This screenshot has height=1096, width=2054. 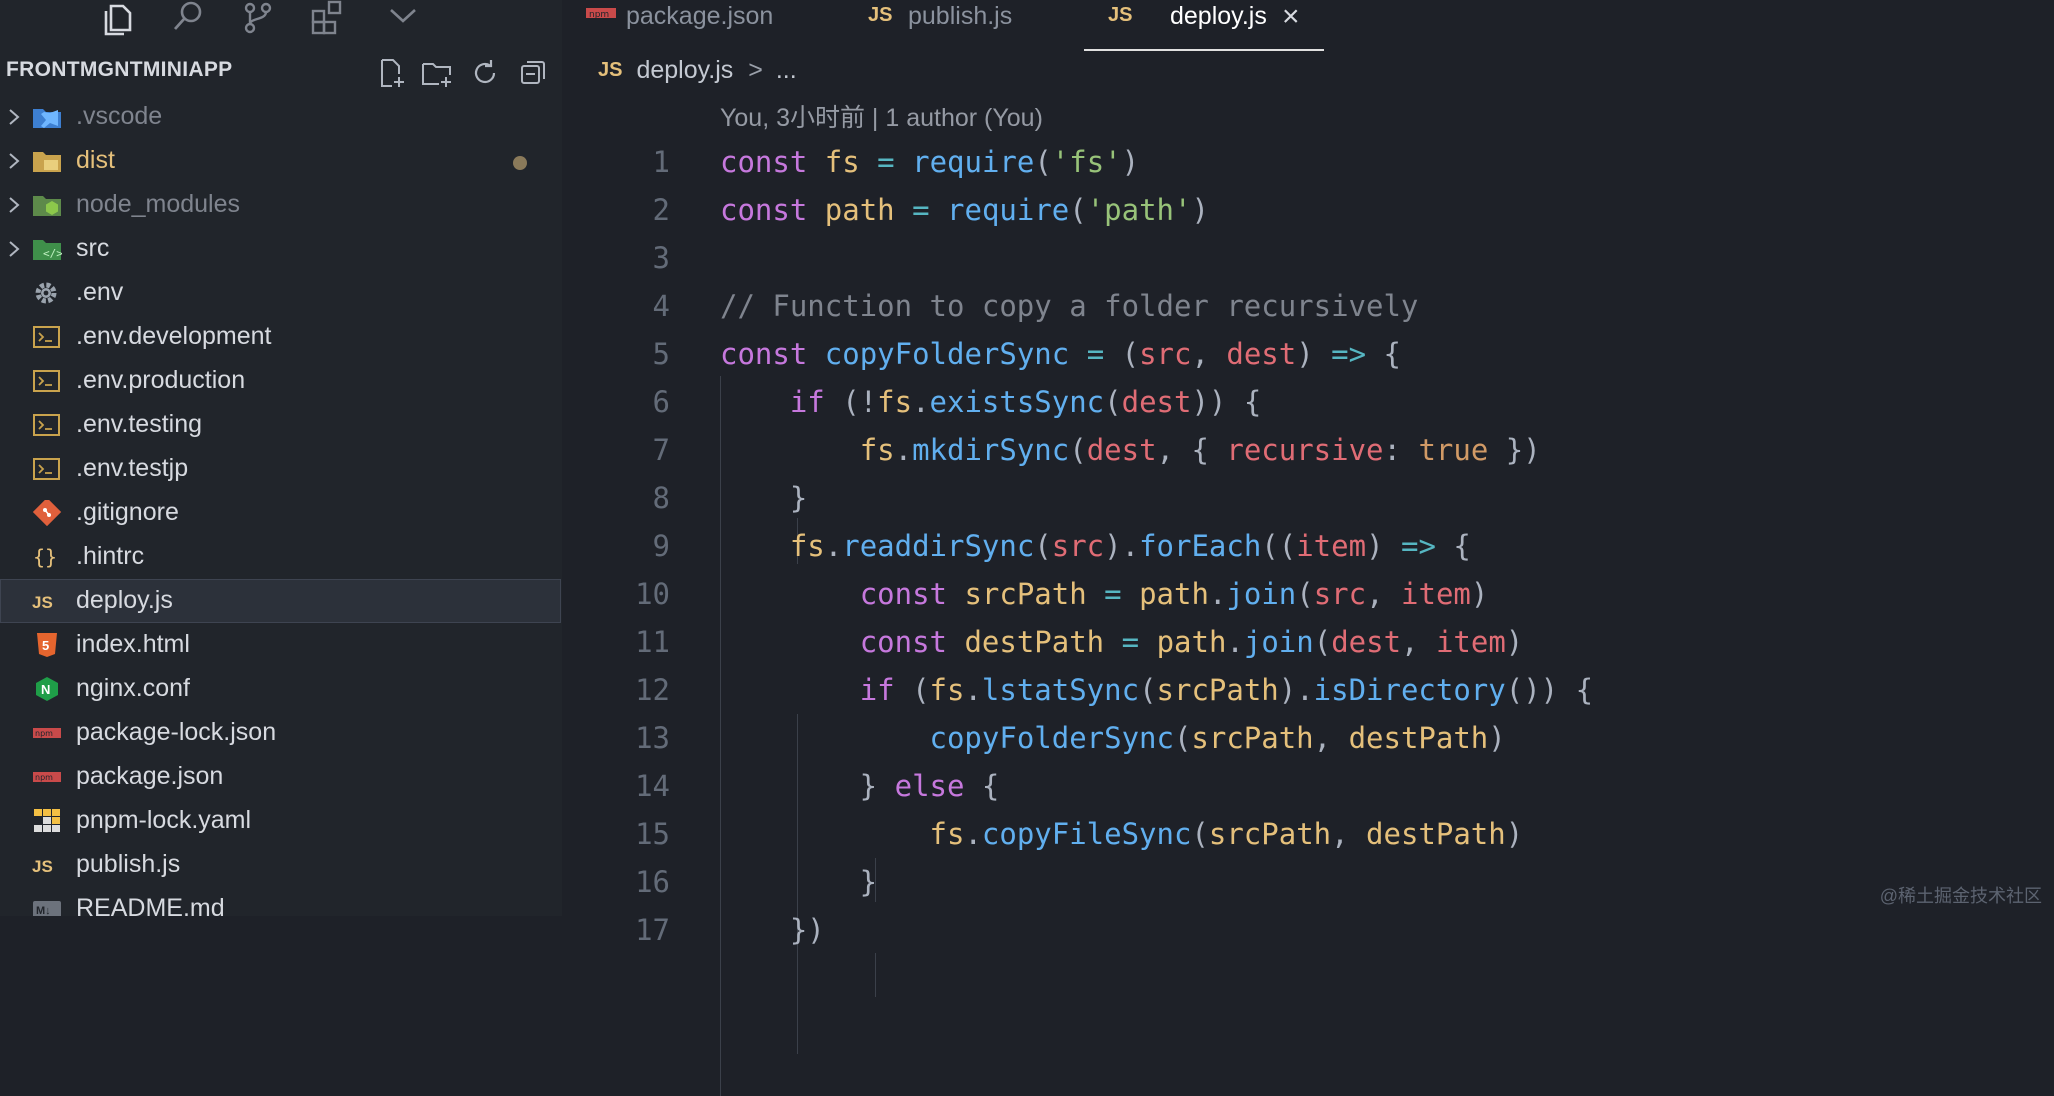 I want to click on svg-text: npm, so click(x=599, y=15).